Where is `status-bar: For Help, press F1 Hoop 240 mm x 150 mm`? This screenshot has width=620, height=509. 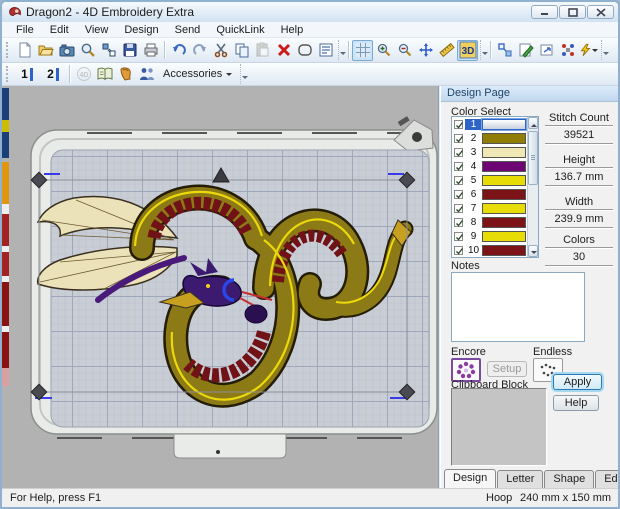
status-bar: For Help, press F1 Hoop 240 mm x 150 mm is located at coordinates (310, 497).